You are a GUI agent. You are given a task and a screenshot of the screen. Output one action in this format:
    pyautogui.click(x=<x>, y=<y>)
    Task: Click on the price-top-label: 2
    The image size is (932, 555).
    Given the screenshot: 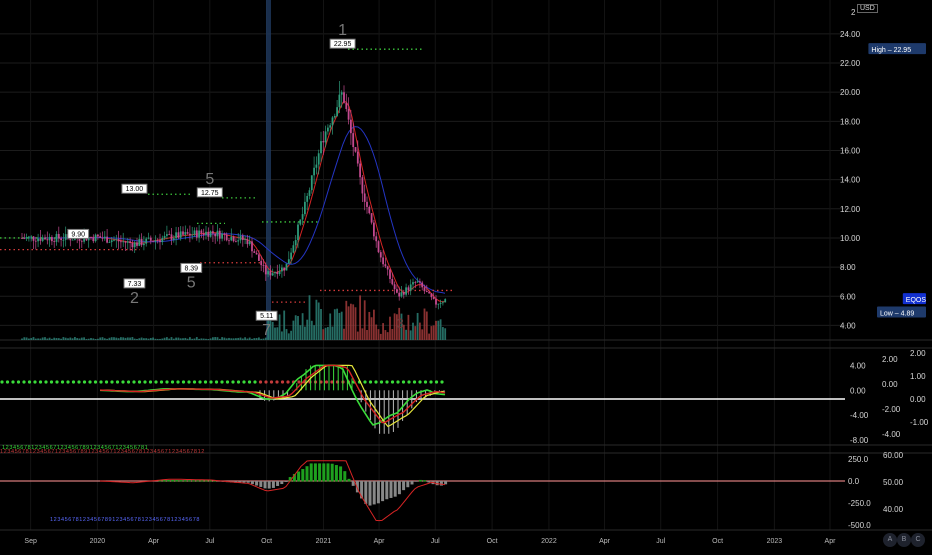 What is the action you would take?
    pyautogui.click(x=853, y=12)
    